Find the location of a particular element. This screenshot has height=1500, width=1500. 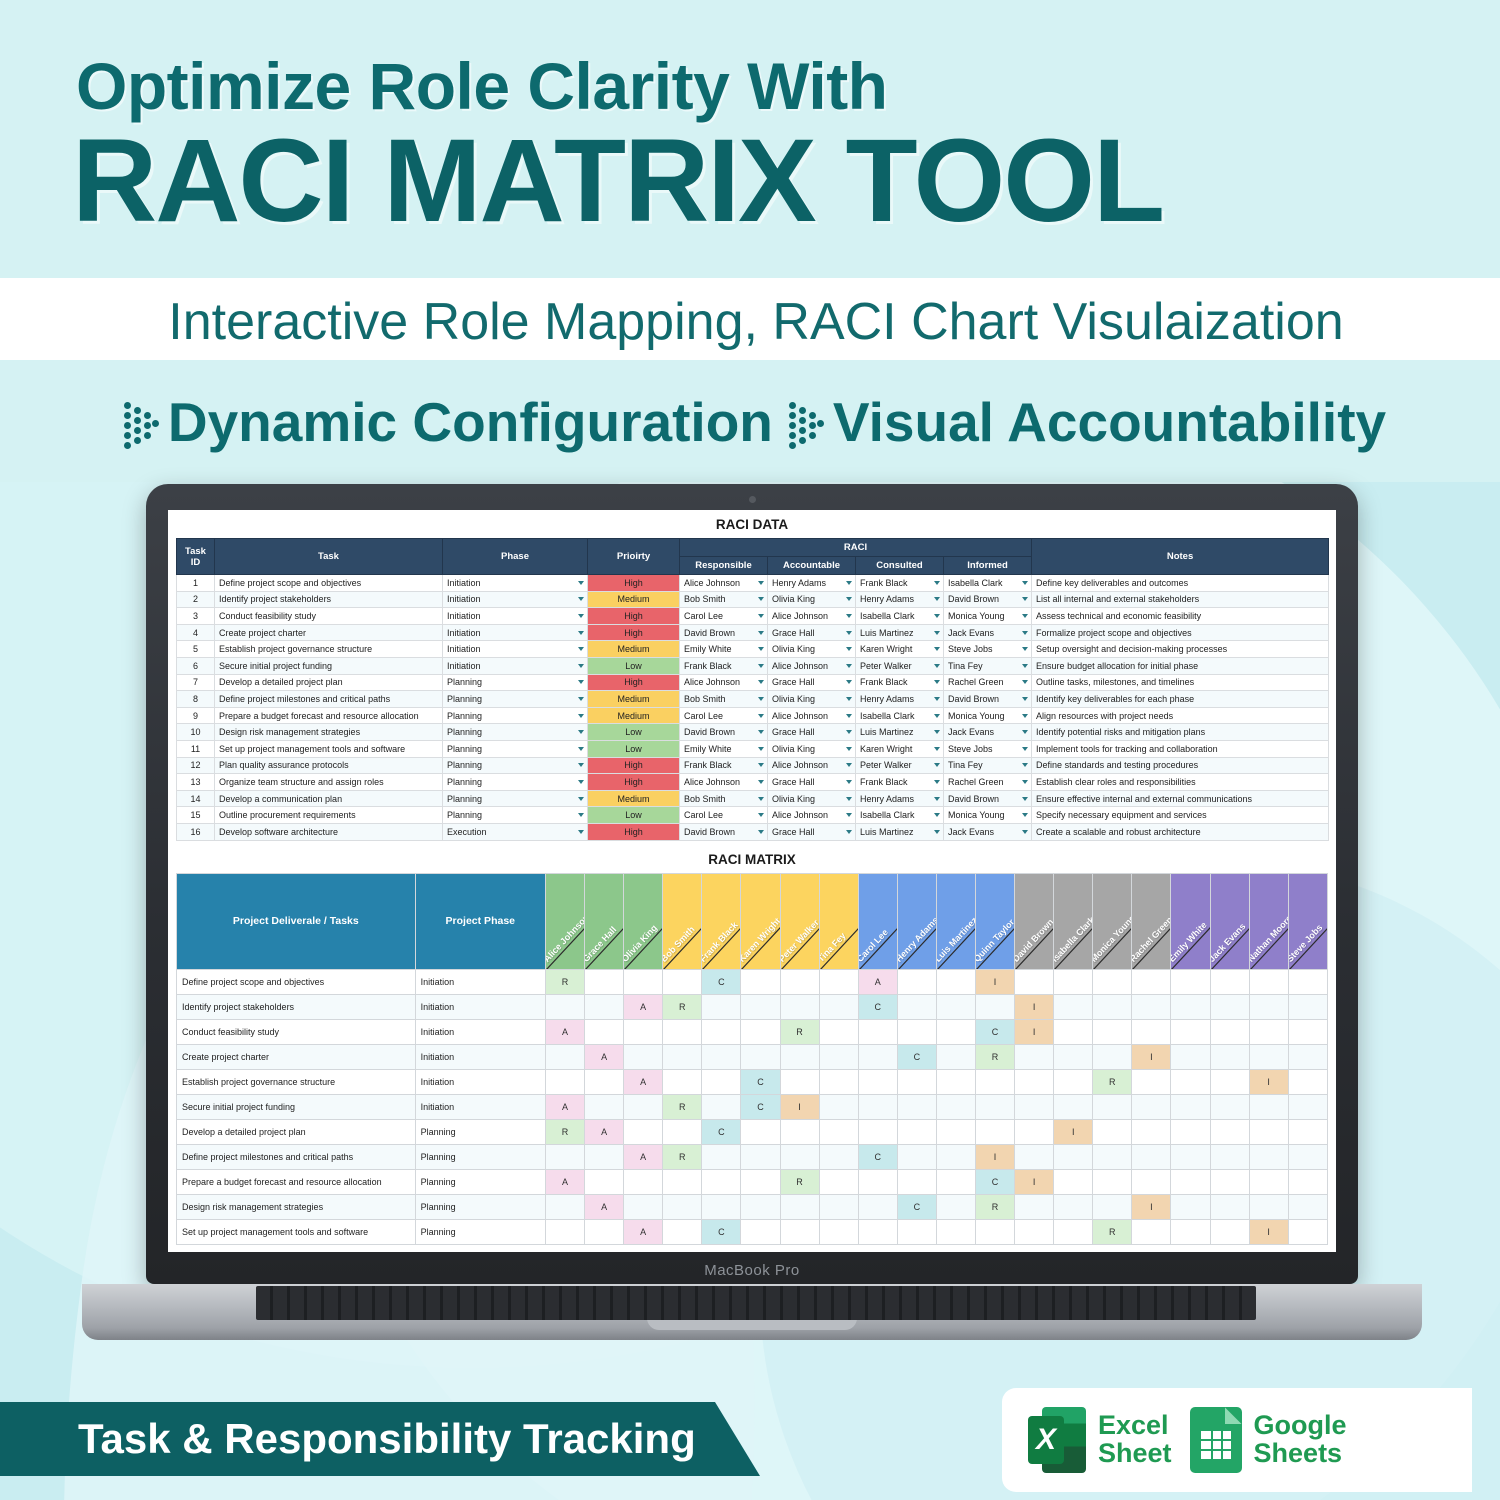

cell-informed-dropdown: David Brown is located at coordinates (987, 599).